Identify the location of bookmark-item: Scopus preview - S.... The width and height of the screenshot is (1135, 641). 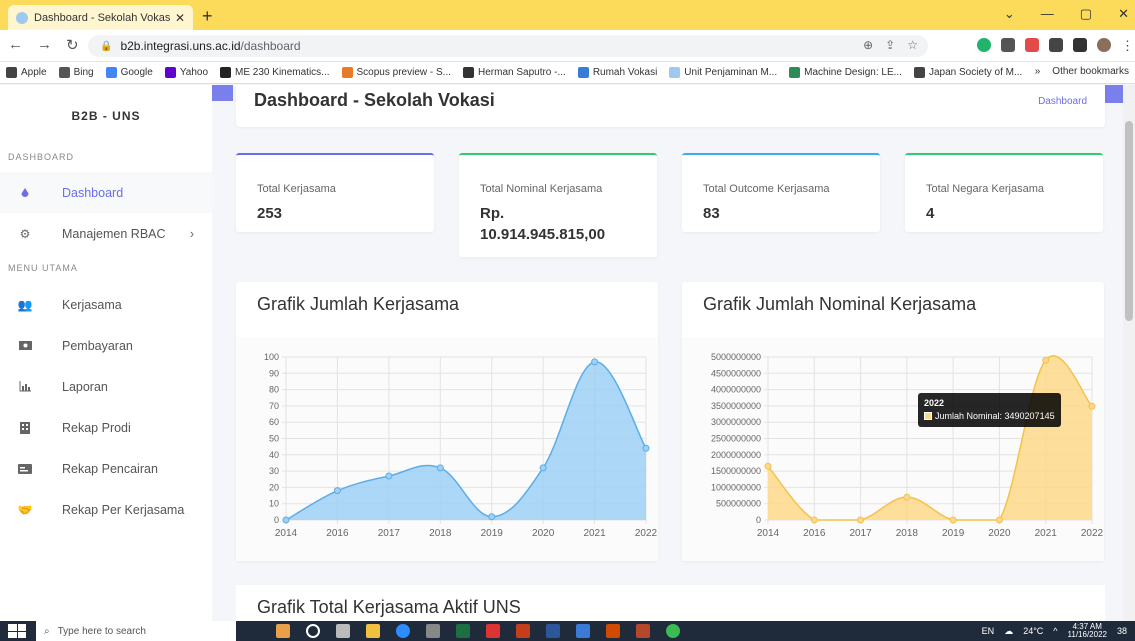
(396, 72).